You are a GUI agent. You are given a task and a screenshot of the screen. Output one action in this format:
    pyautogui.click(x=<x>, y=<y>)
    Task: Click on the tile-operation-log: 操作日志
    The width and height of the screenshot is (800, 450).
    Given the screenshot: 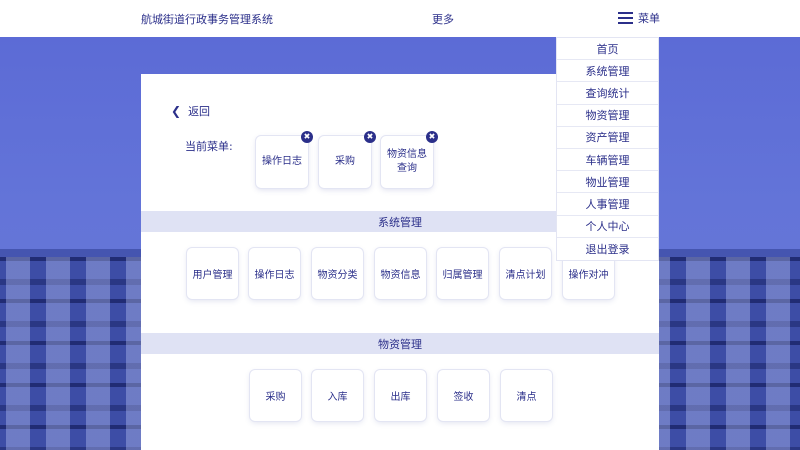 What is the action you would take?
    pyautogui.click(x=274, y=273)
    